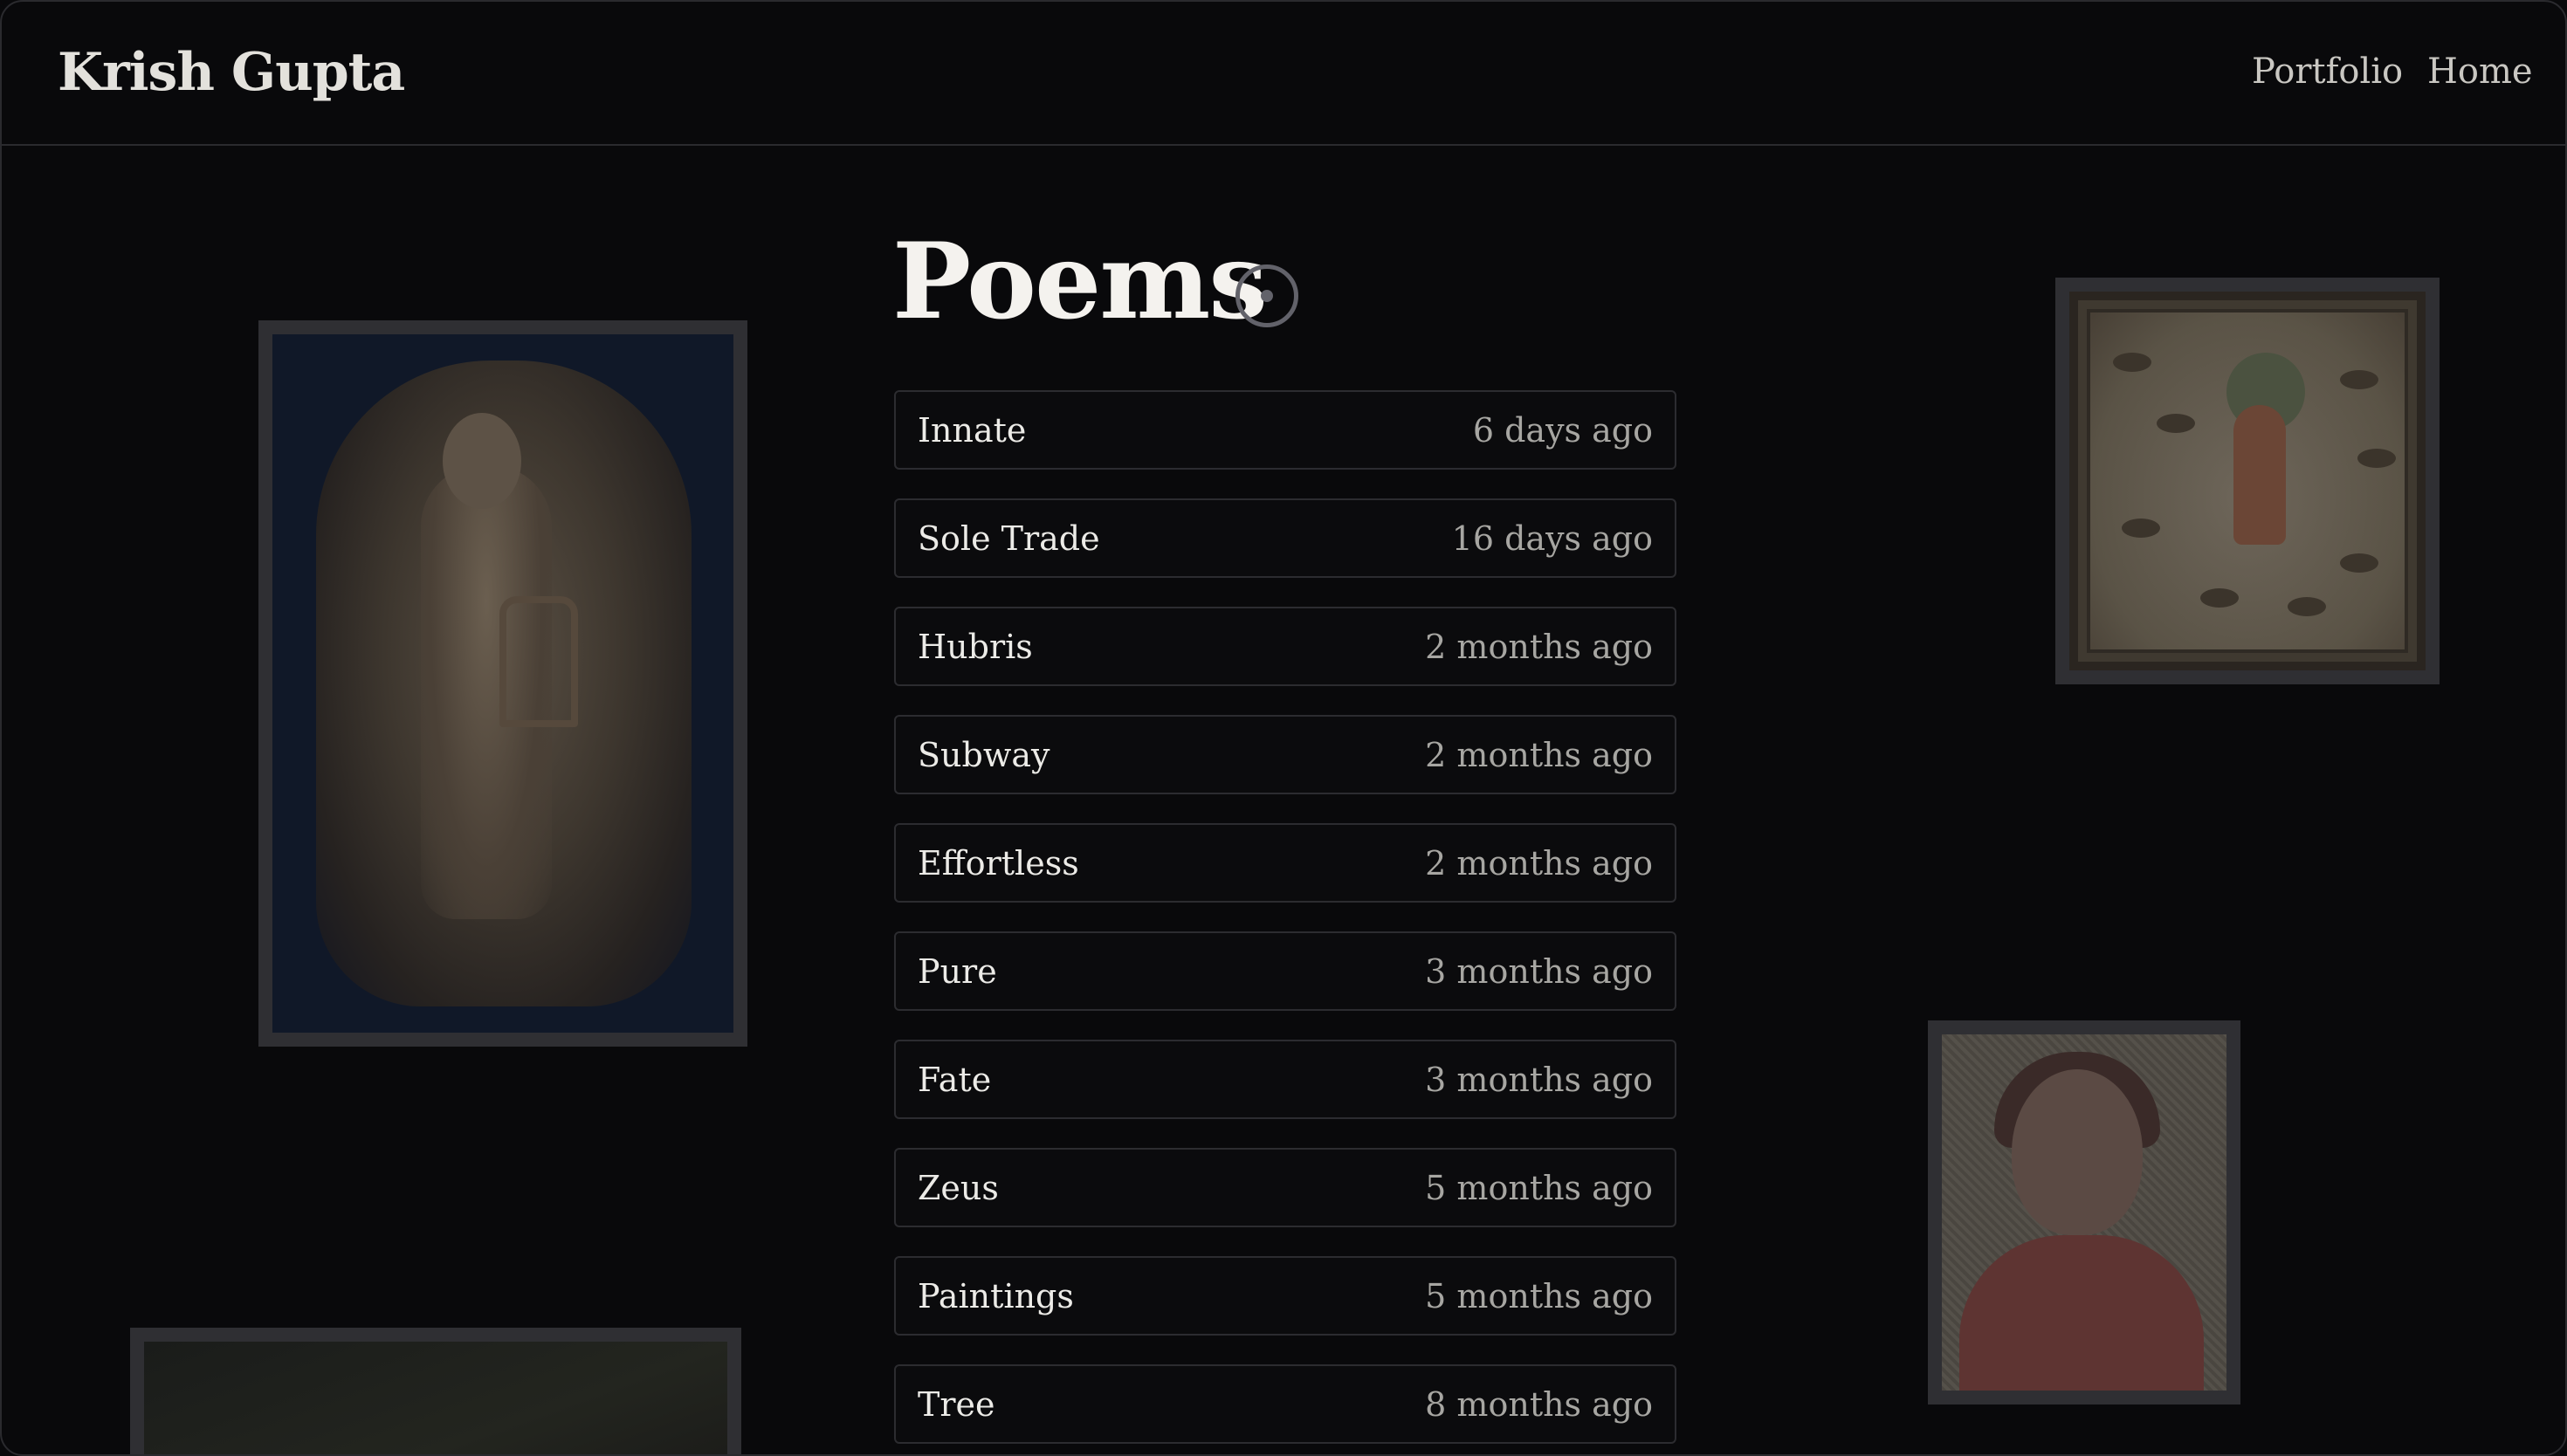  Describe the element at coordinates (956, 1404) in the screenshot. I see `poem-title: Tree` at that location.